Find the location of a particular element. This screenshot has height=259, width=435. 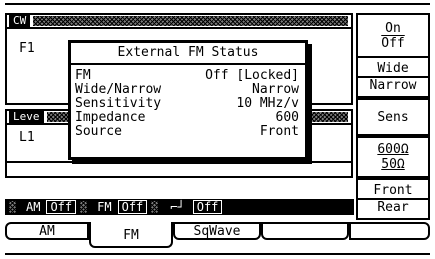

on-off-softkey: On Off is located at coordinates (393, 35).